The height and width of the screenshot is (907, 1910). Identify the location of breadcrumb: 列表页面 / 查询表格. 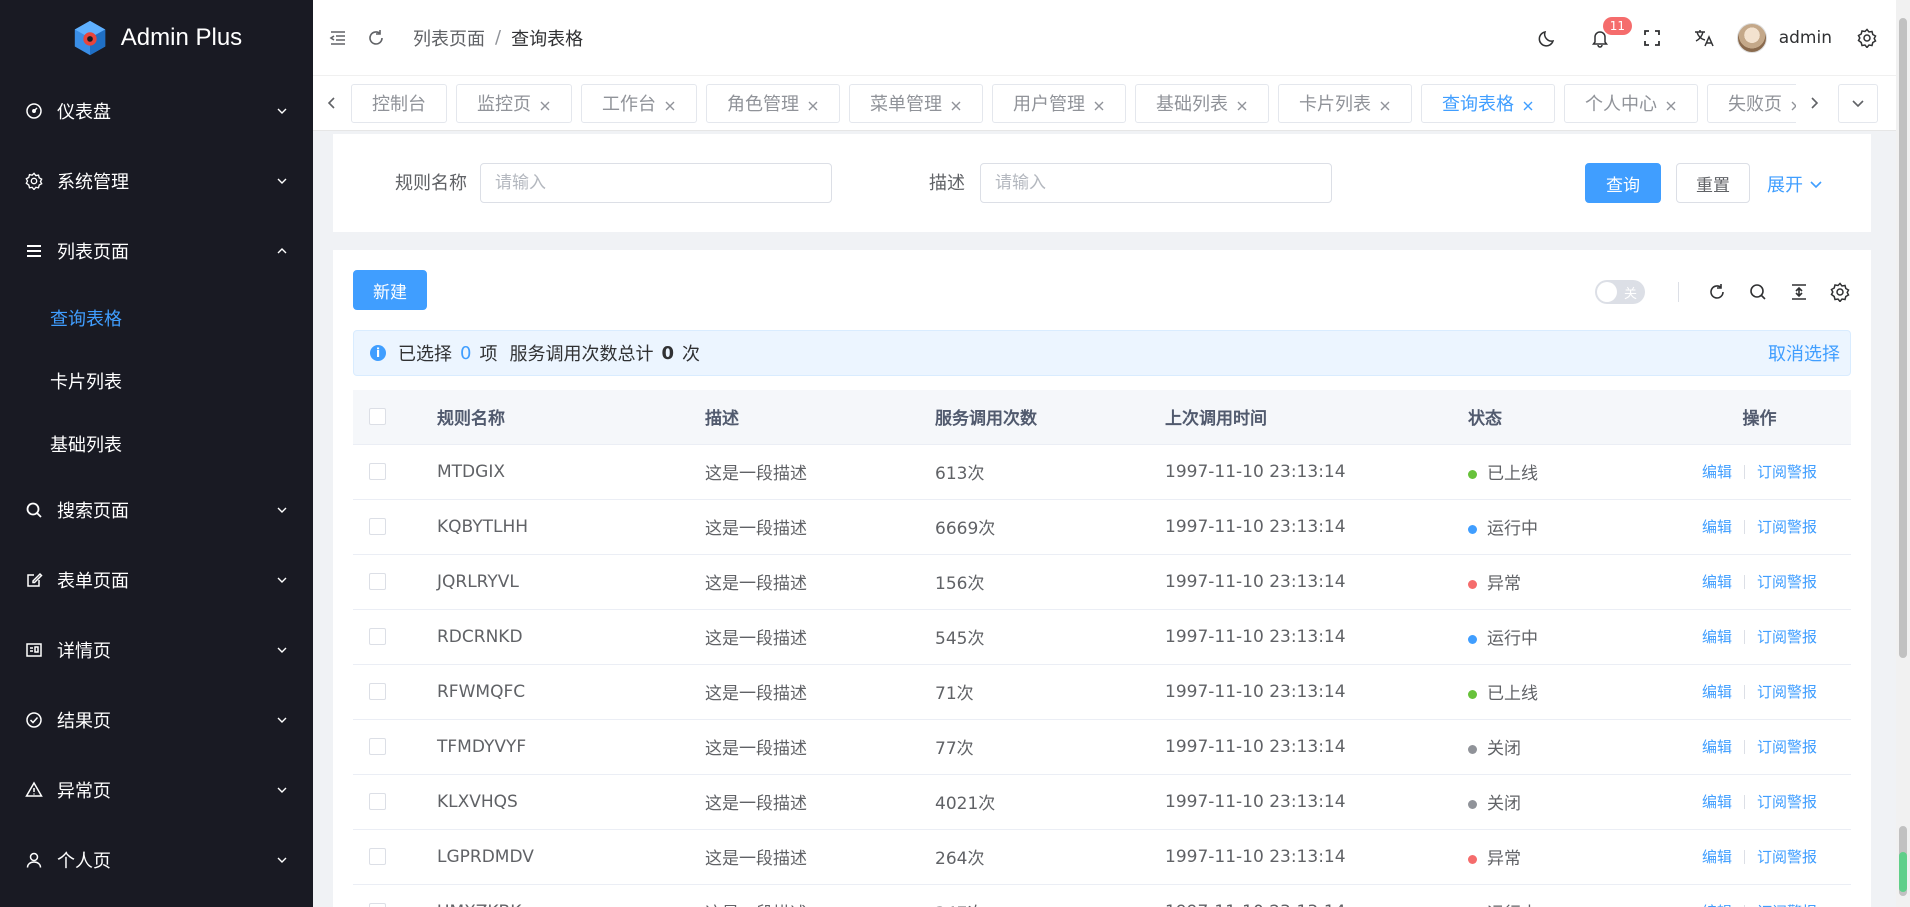
(498, 38).